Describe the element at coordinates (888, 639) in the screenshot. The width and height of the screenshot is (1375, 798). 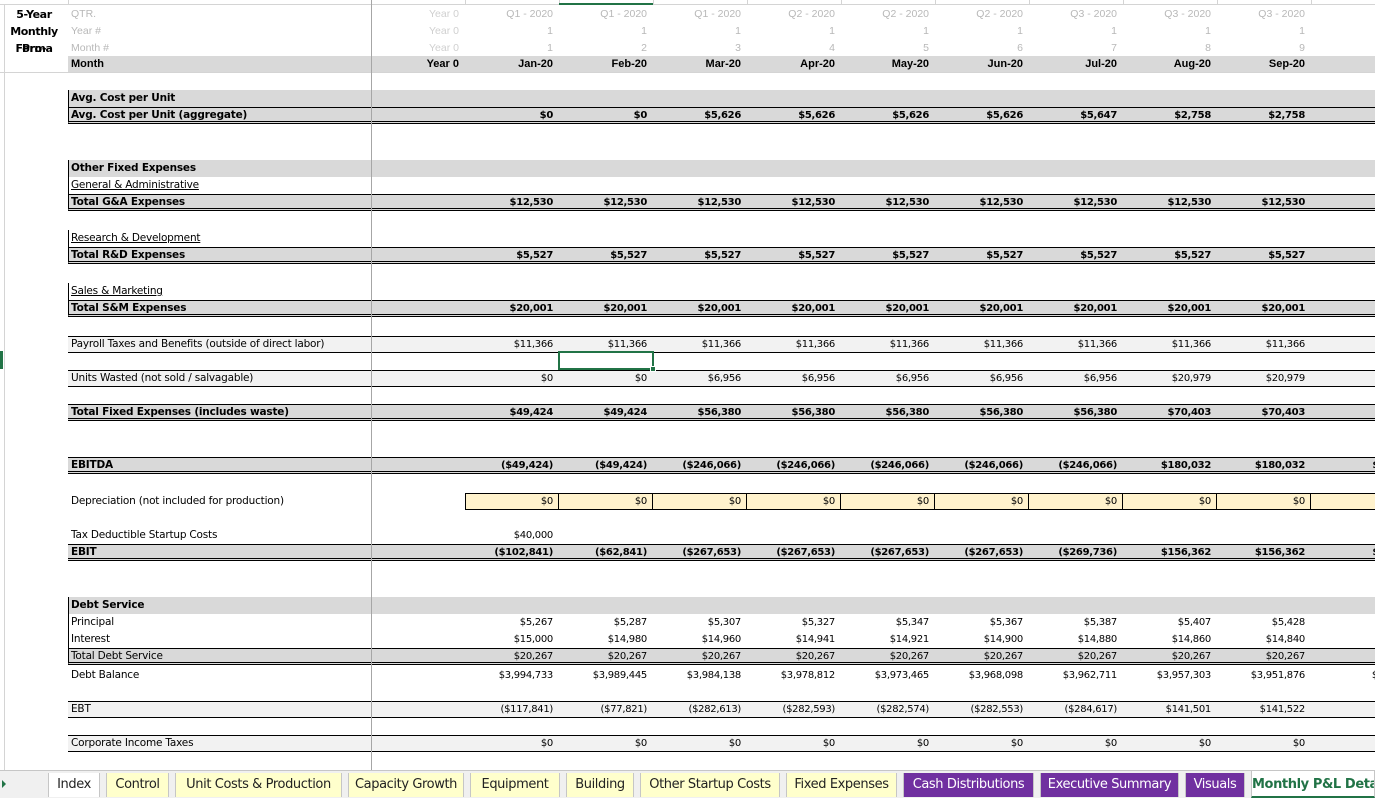
I see `value-cell: $14,921` at that location.